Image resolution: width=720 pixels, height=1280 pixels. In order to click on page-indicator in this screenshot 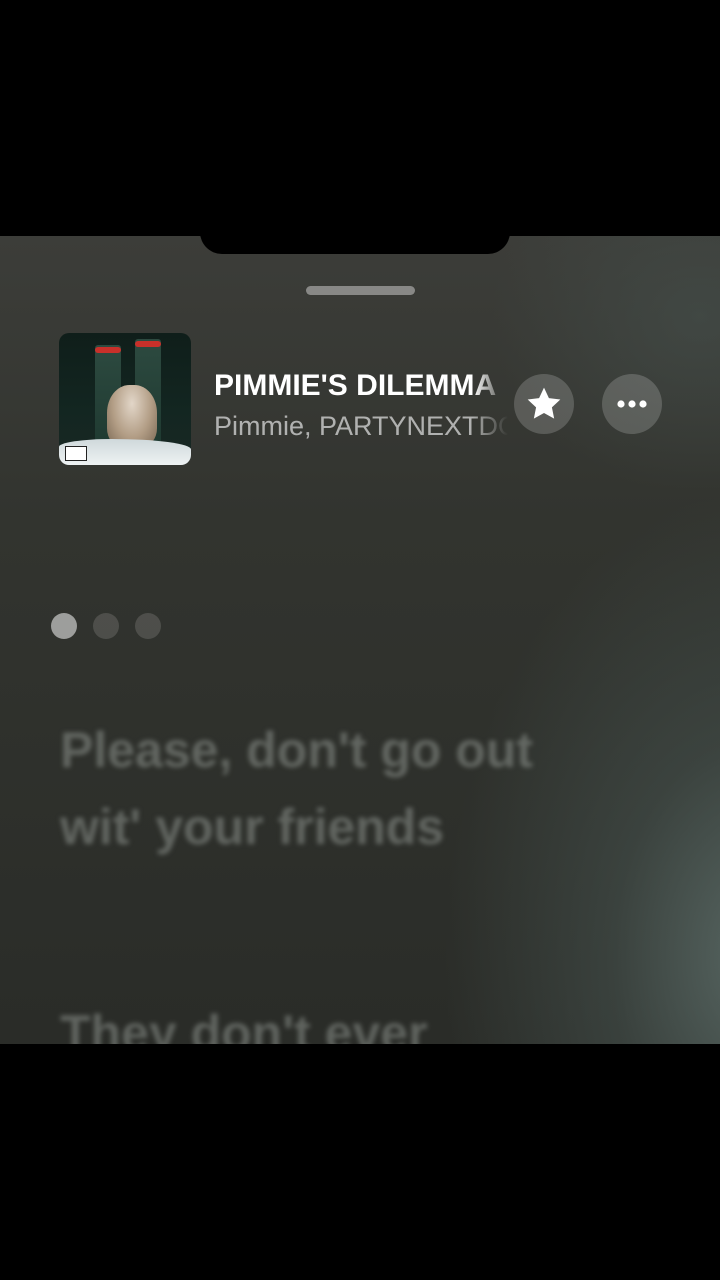, I will do `click(106, 626)`.